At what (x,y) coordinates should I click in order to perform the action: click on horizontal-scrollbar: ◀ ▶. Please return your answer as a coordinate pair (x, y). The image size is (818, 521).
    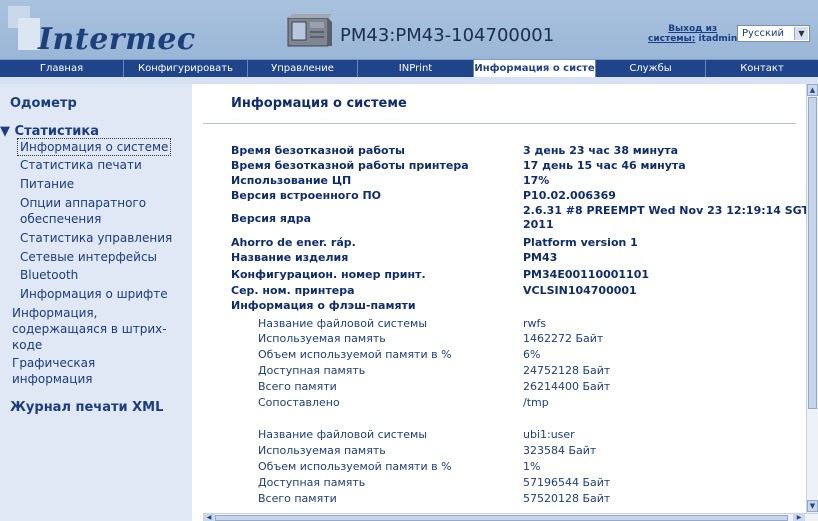
    Looking at the image, I should click on (510, 517).